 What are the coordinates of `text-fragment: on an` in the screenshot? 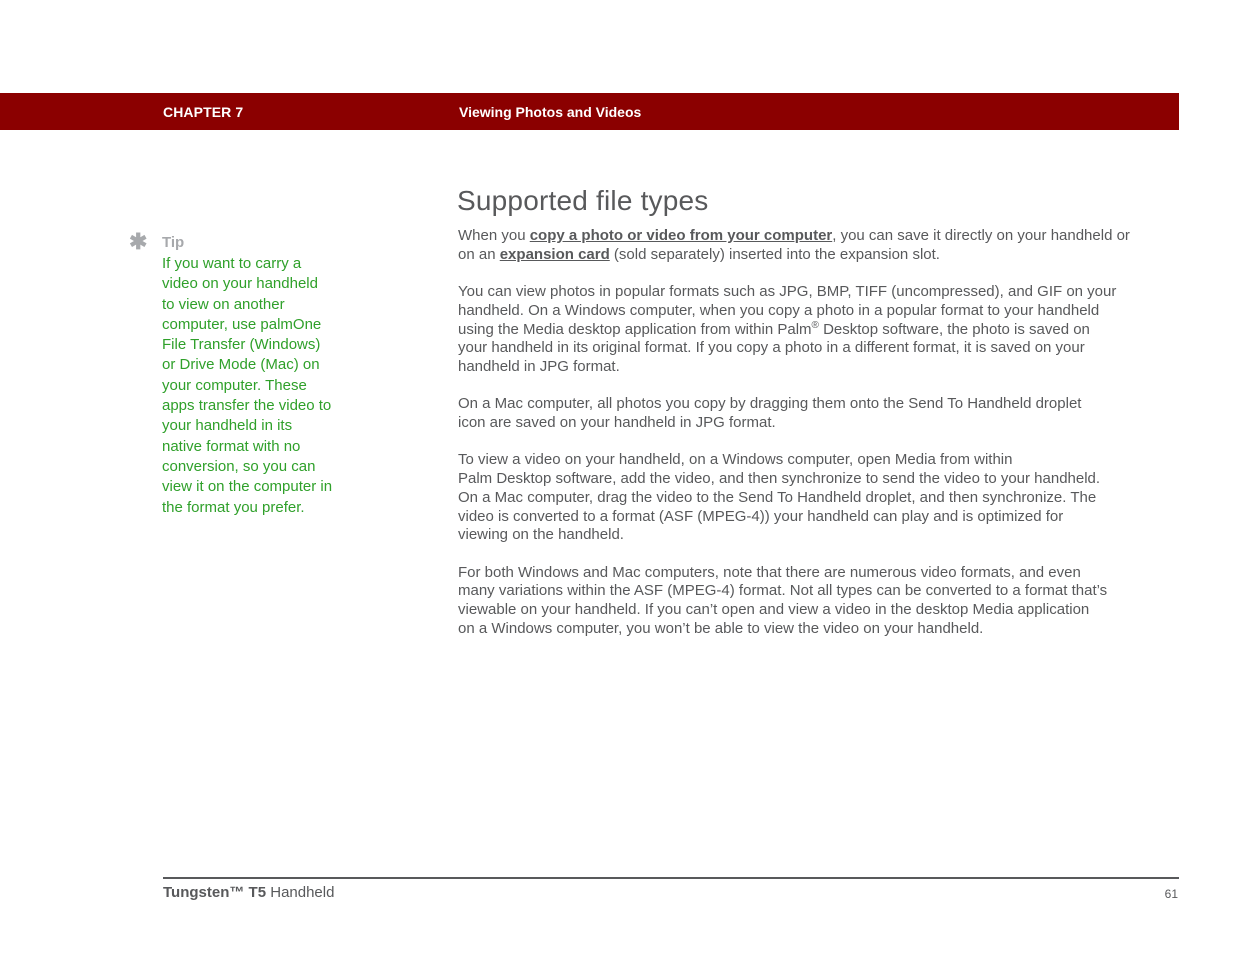 It's located at (479, 254).